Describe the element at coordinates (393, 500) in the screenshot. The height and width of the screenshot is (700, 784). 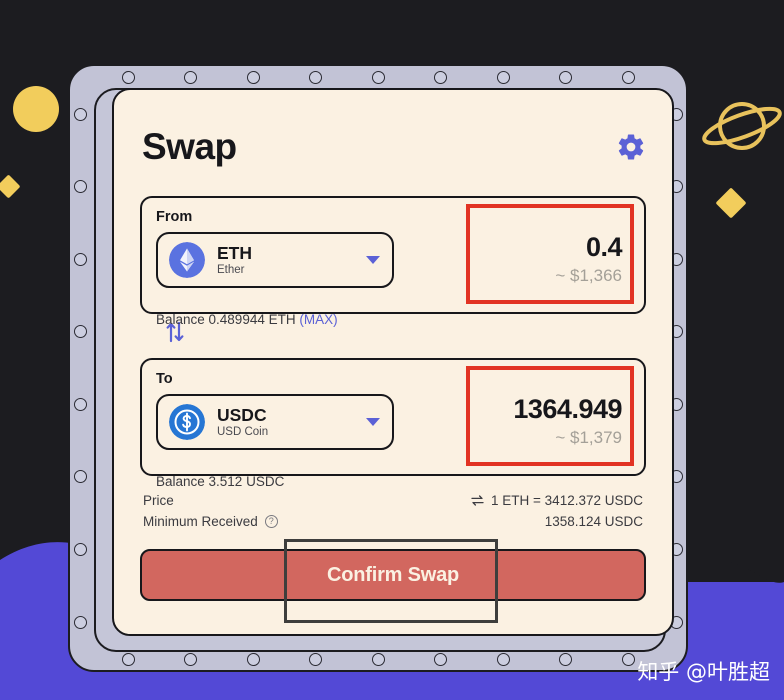
I see `price-row: Price 1 ETH = 3412.372 USDC` at that location.